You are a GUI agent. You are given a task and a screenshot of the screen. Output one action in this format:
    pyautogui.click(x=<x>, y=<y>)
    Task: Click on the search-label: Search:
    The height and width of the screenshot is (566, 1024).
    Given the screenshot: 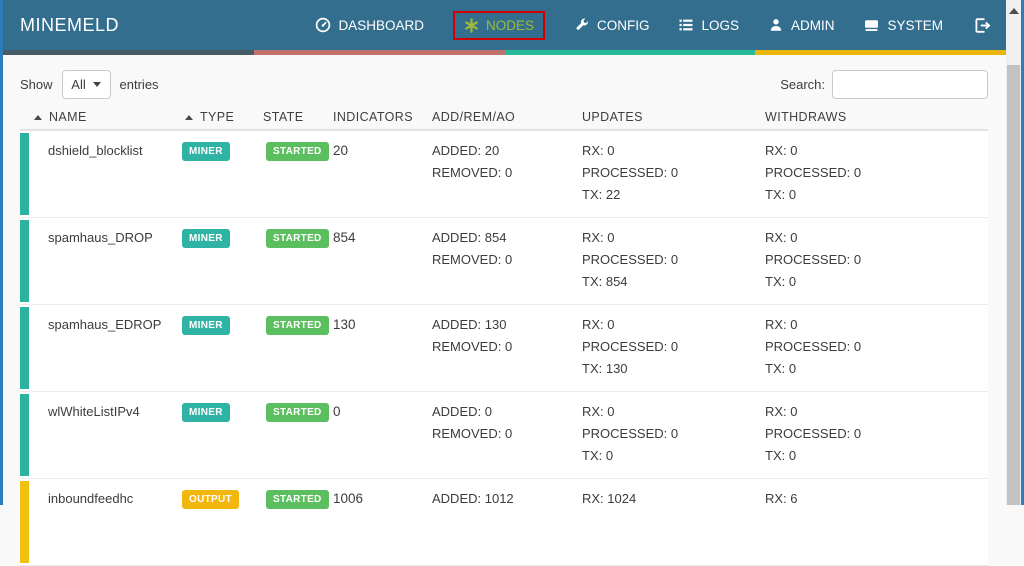 What is the action you would take?
    pyautogui.click(x=802, y=84)
    